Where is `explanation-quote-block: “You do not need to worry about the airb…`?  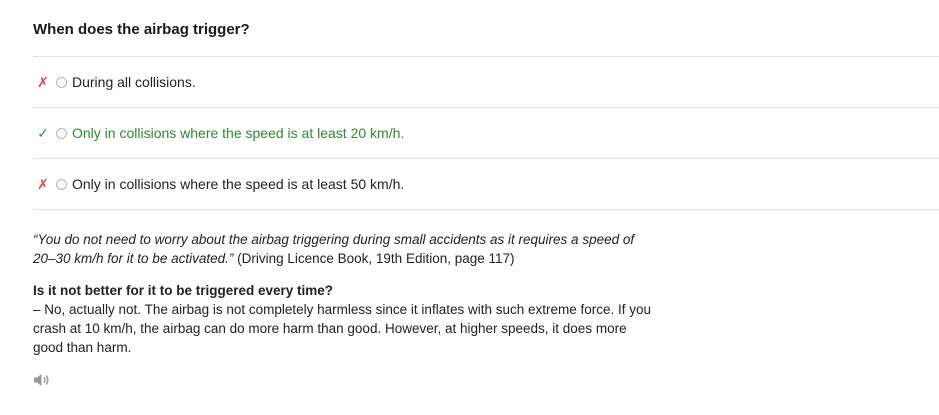
explanation-quote-block: “You do not need to worry about the airb… is located at coordinates (343, 249).